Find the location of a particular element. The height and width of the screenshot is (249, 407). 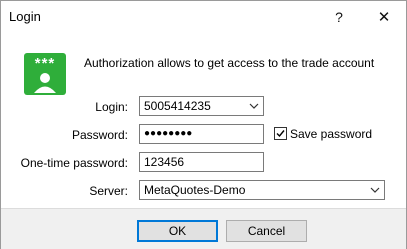

account-icon: *** is located at coordinates (45, 74).